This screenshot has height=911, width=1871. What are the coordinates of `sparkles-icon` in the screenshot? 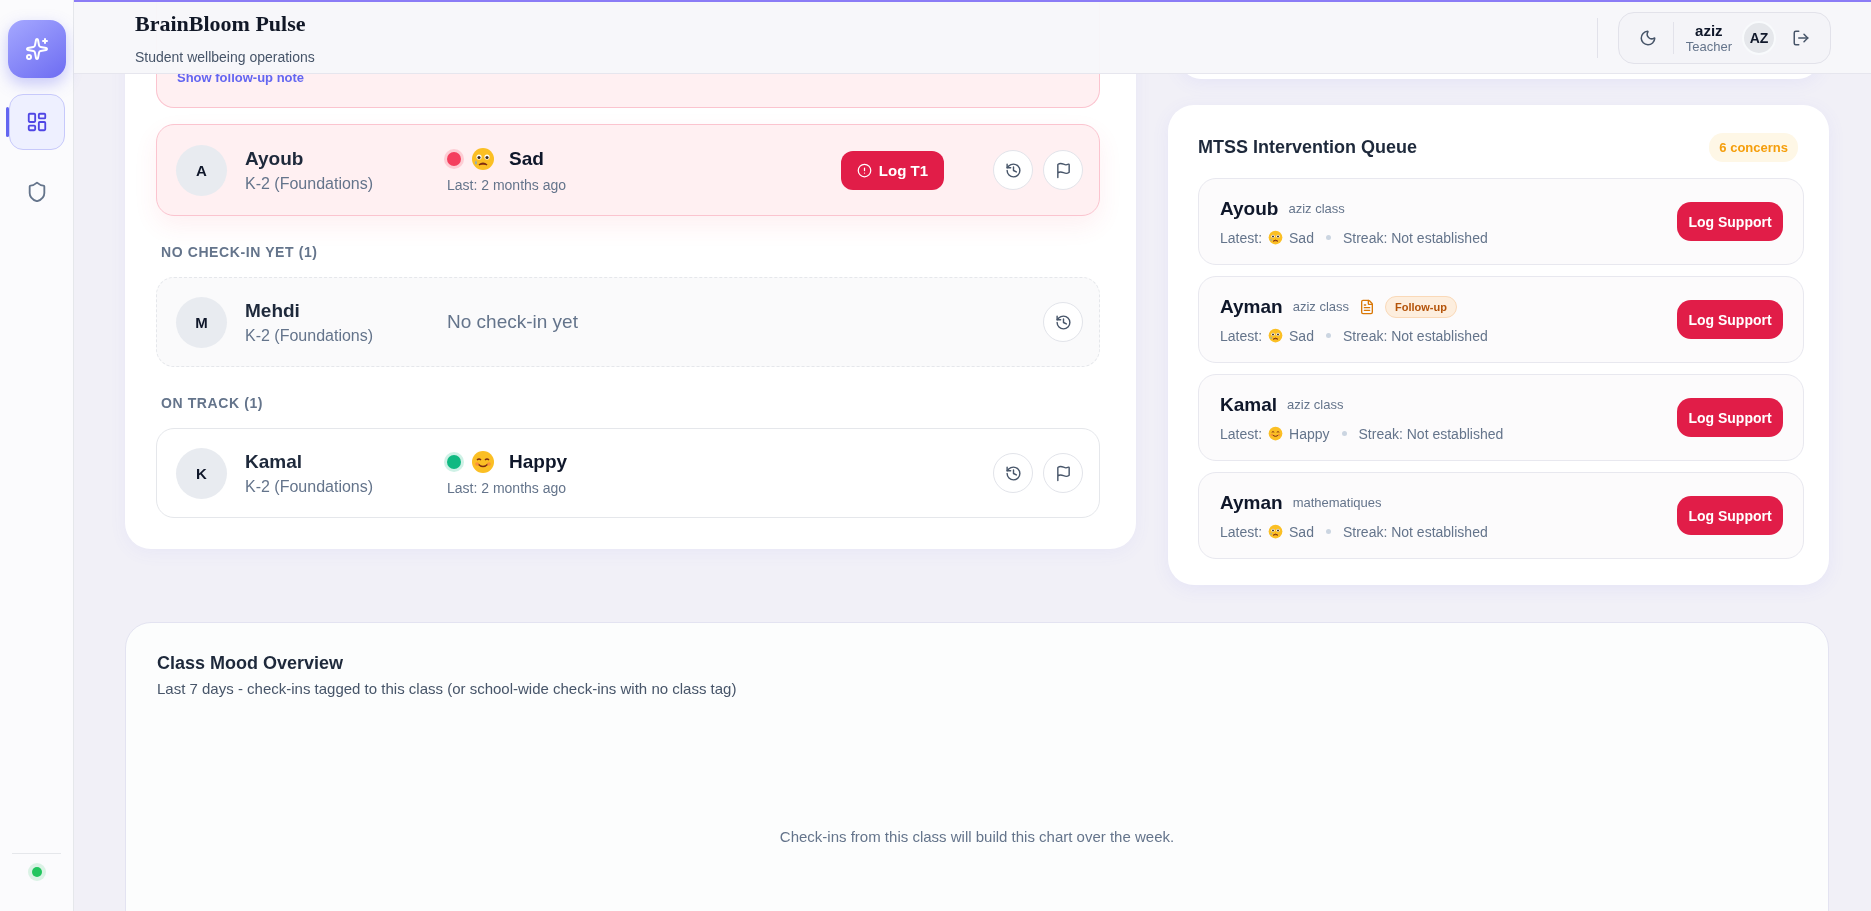 It's located at (36, 49).